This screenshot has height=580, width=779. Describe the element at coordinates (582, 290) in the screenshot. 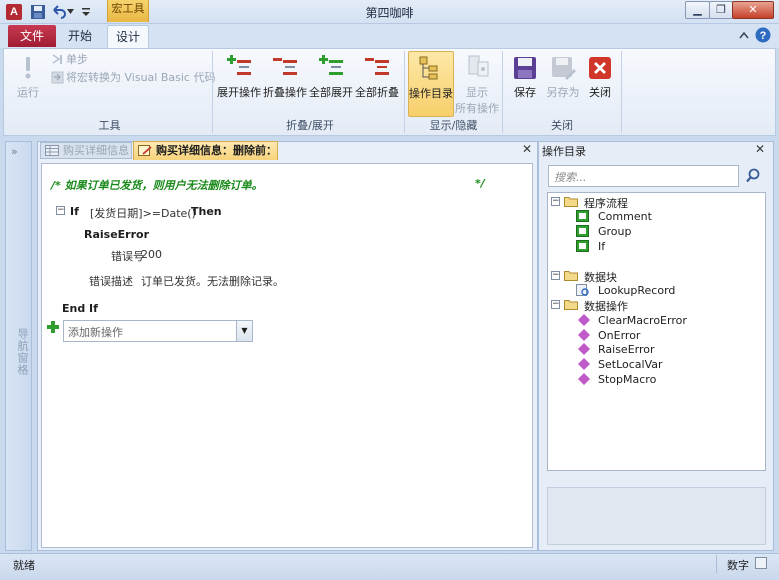

I see `lookup-record-icon` at that location.